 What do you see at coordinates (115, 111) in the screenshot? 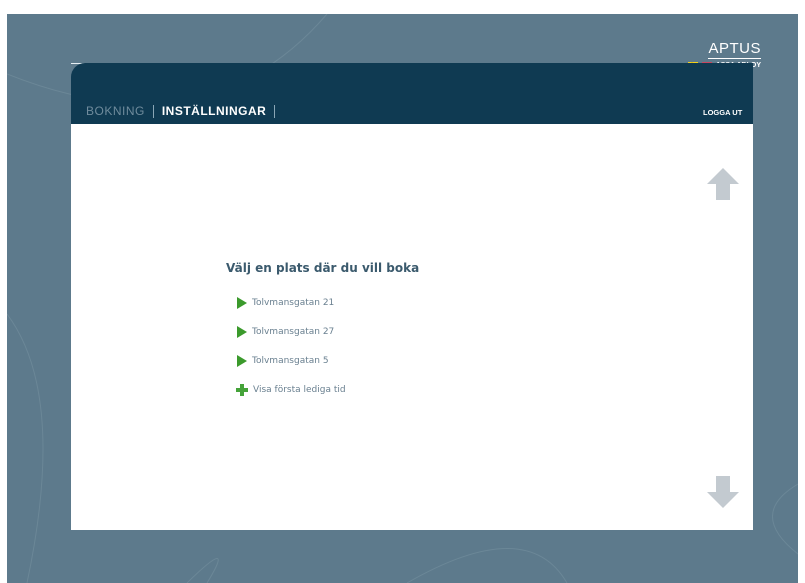
I see `tab-booking: BOKNING` at bounding box center [115, 111].